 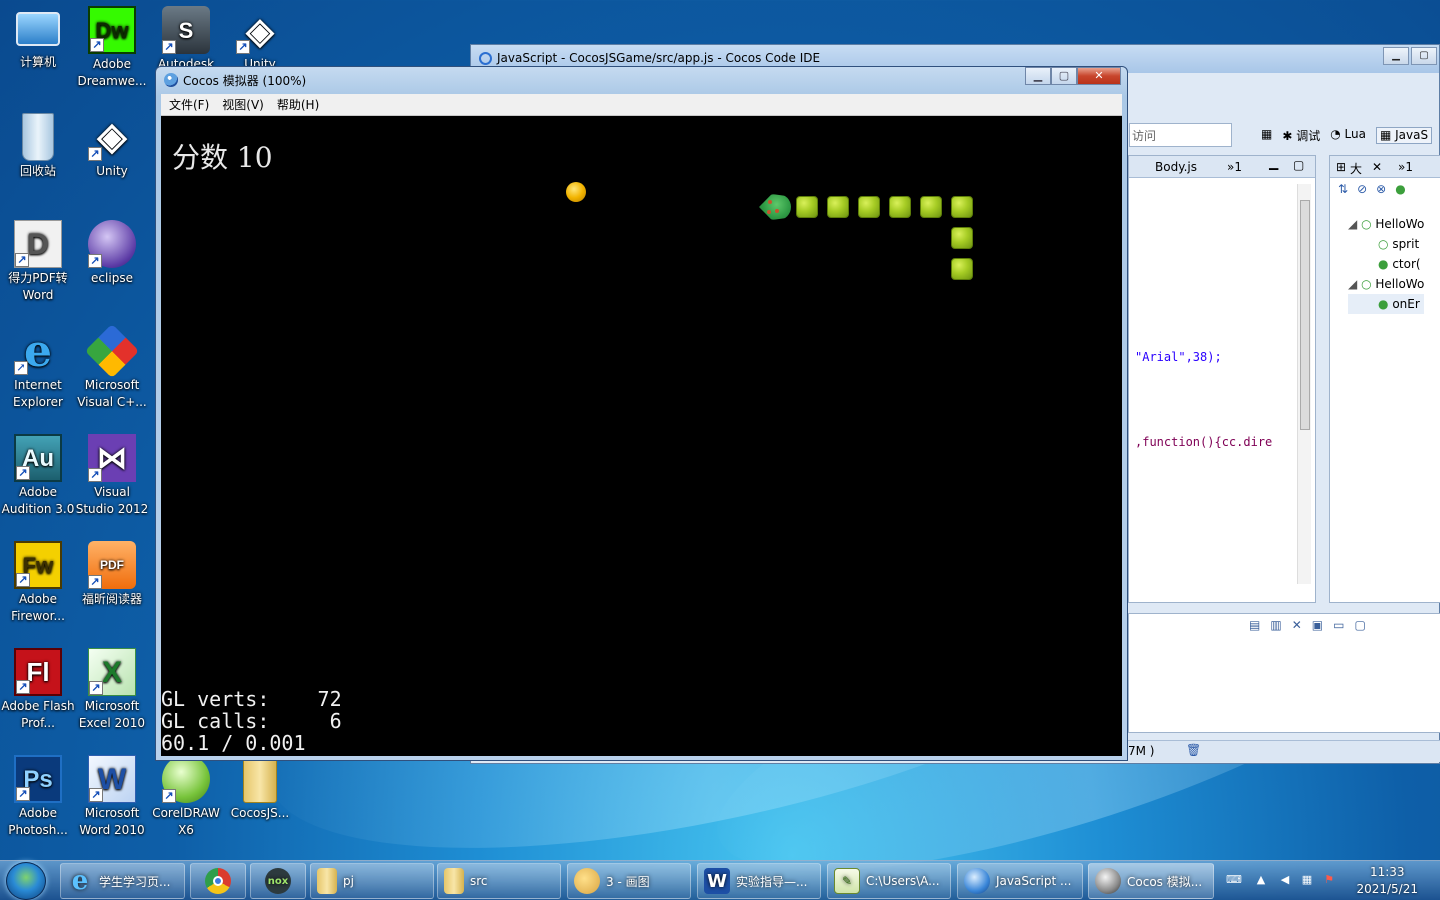 I want to click on hide-fields-icon: ⊘, so click(x=1362, y=189).